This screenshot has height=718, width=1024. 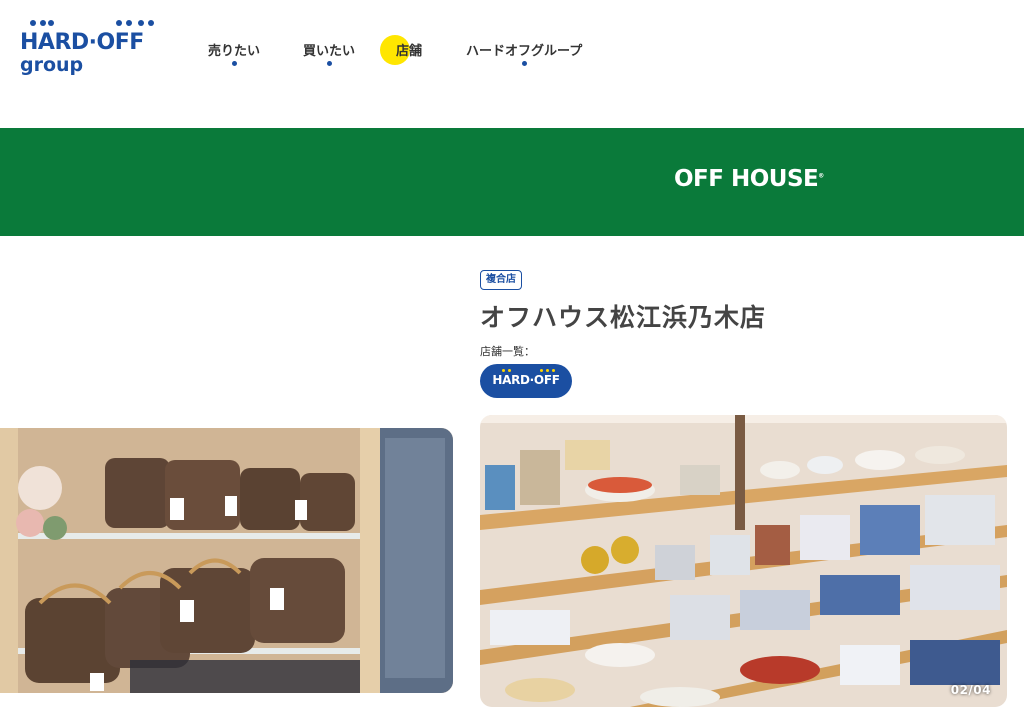 I want to click on brand-pill-label: HARD·OFF, so click(x=526, y=380).